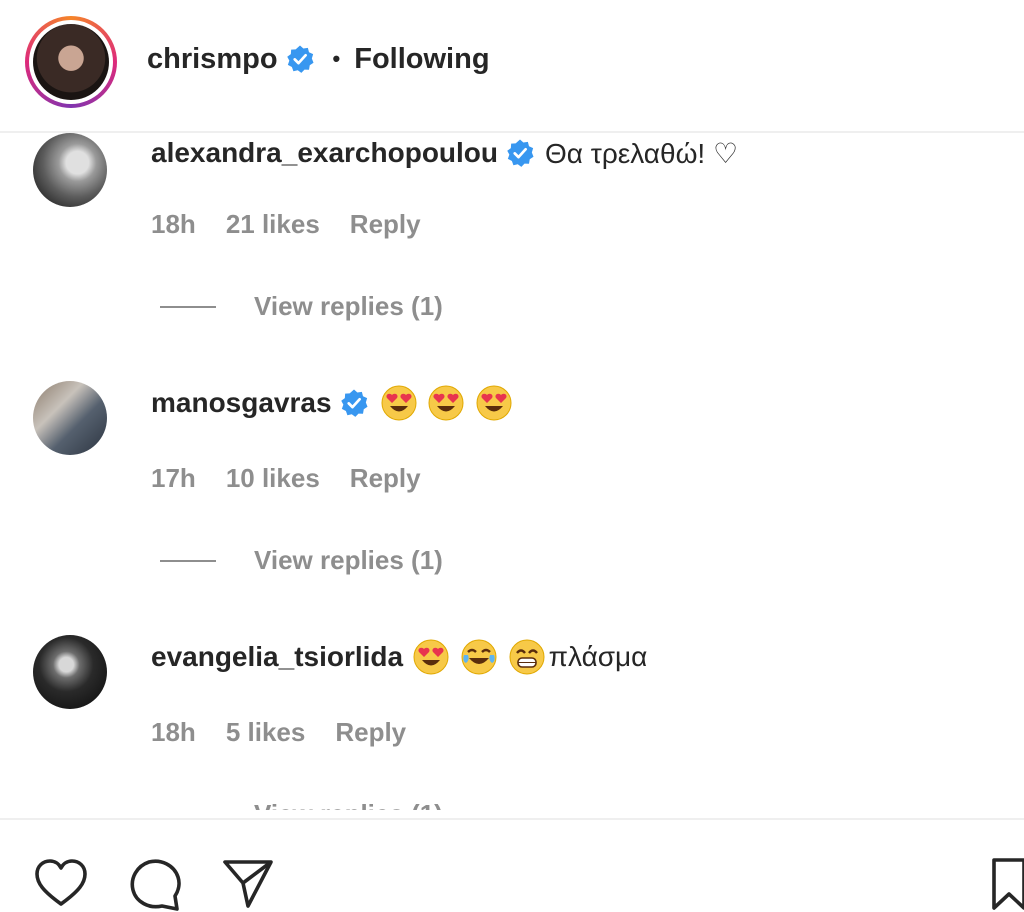 The width and height of the screenshot is (1024, 912). What do you see at coordinates (266, 732) in the screenshot?
I see `comment-likes: 5 likes` at bounding box center [266, 732].